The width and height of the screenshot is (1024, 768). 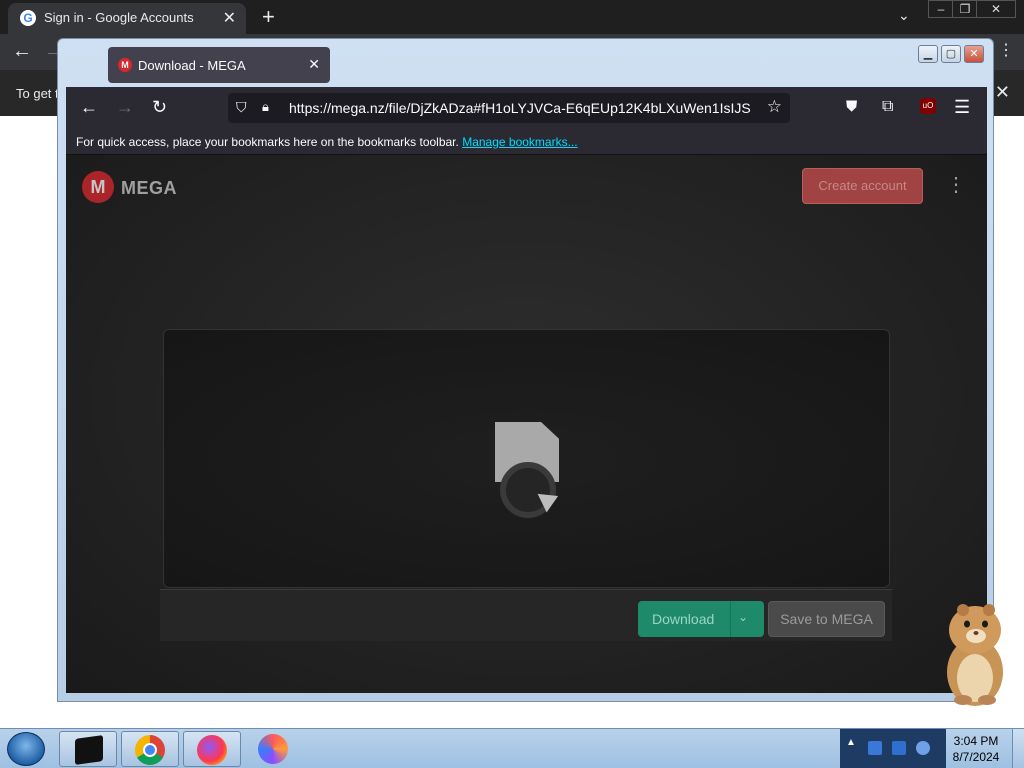 What do you see at coordinates (192, 65) in the screenshot?
I see `firefox-tab-title: Download - MEGA` at bounding box center [192, 65].